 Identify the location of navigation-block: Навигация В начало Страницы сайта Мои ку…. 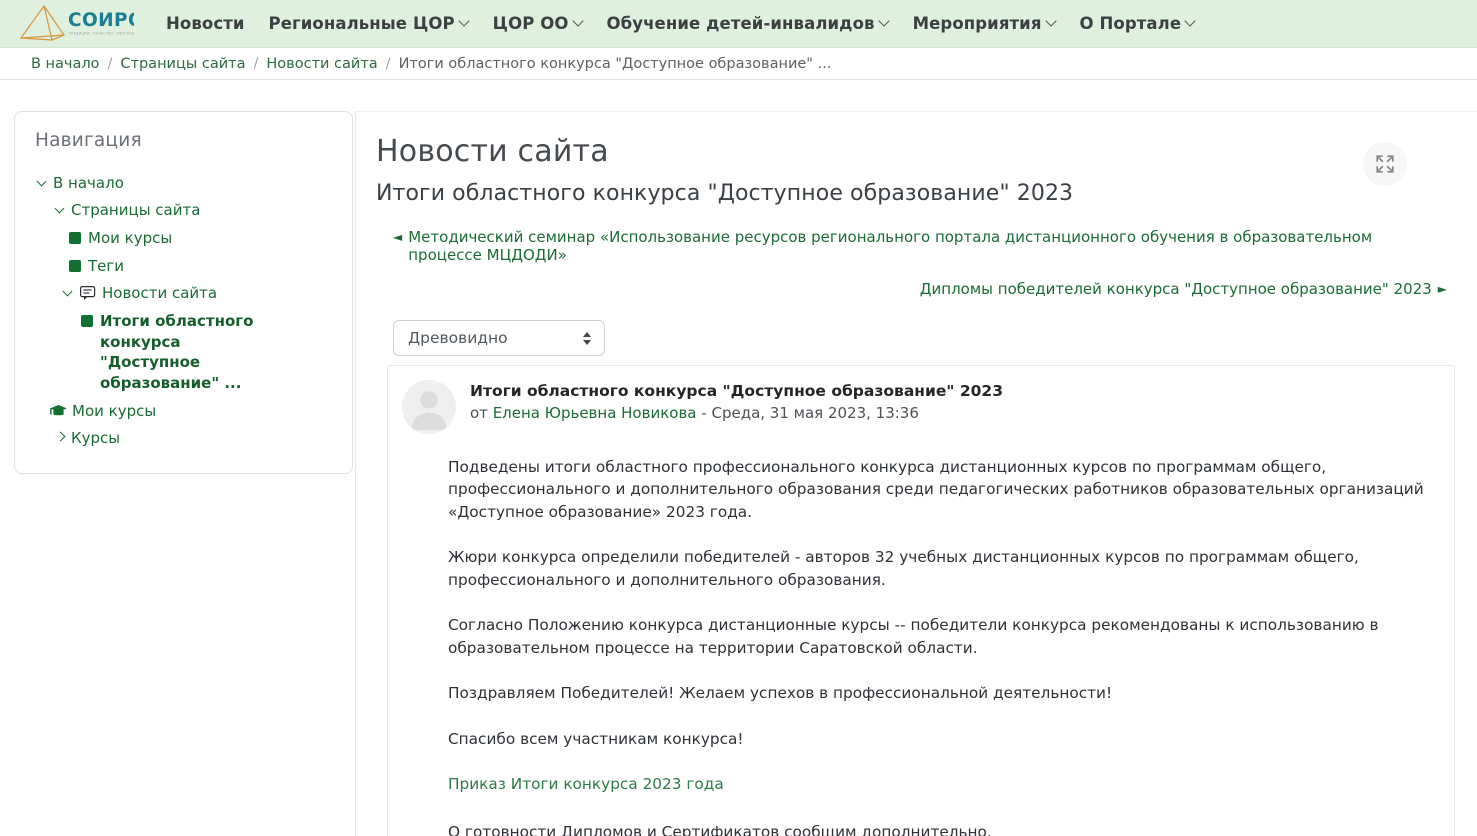
(183, 292).